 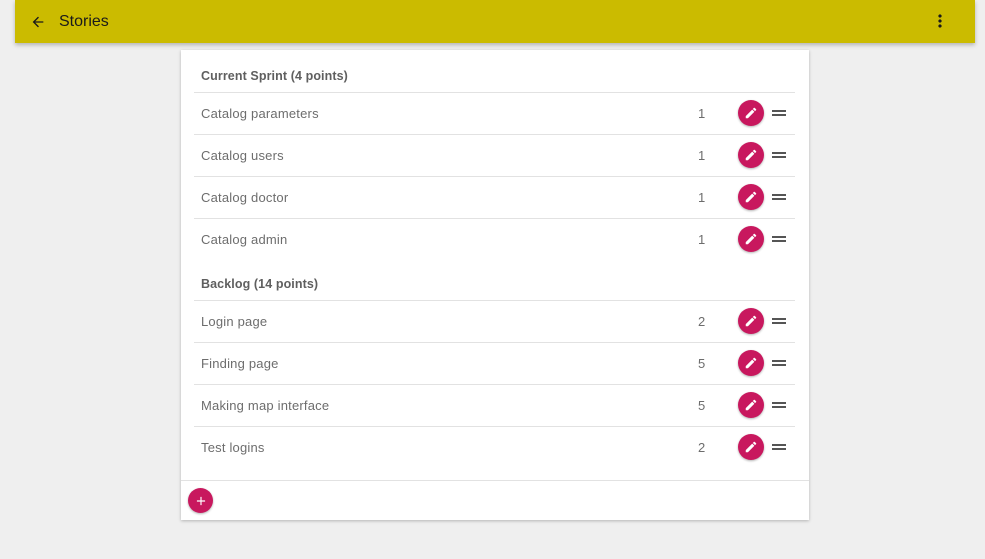 What do you see at coordinates (494, 447) in the screenshot?
I see `story-row: Test logins 2` at bounding box center [494, 447].